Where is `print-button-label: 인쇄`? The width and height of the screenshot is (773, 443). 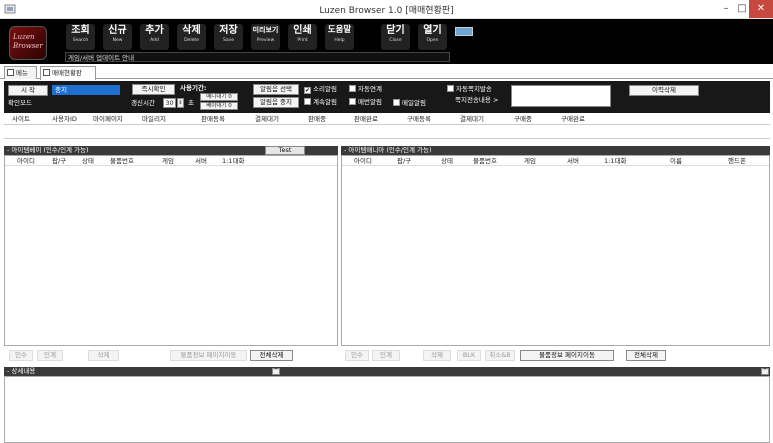 print-button-label: 인쇄 is located at coordinates (302, 30).